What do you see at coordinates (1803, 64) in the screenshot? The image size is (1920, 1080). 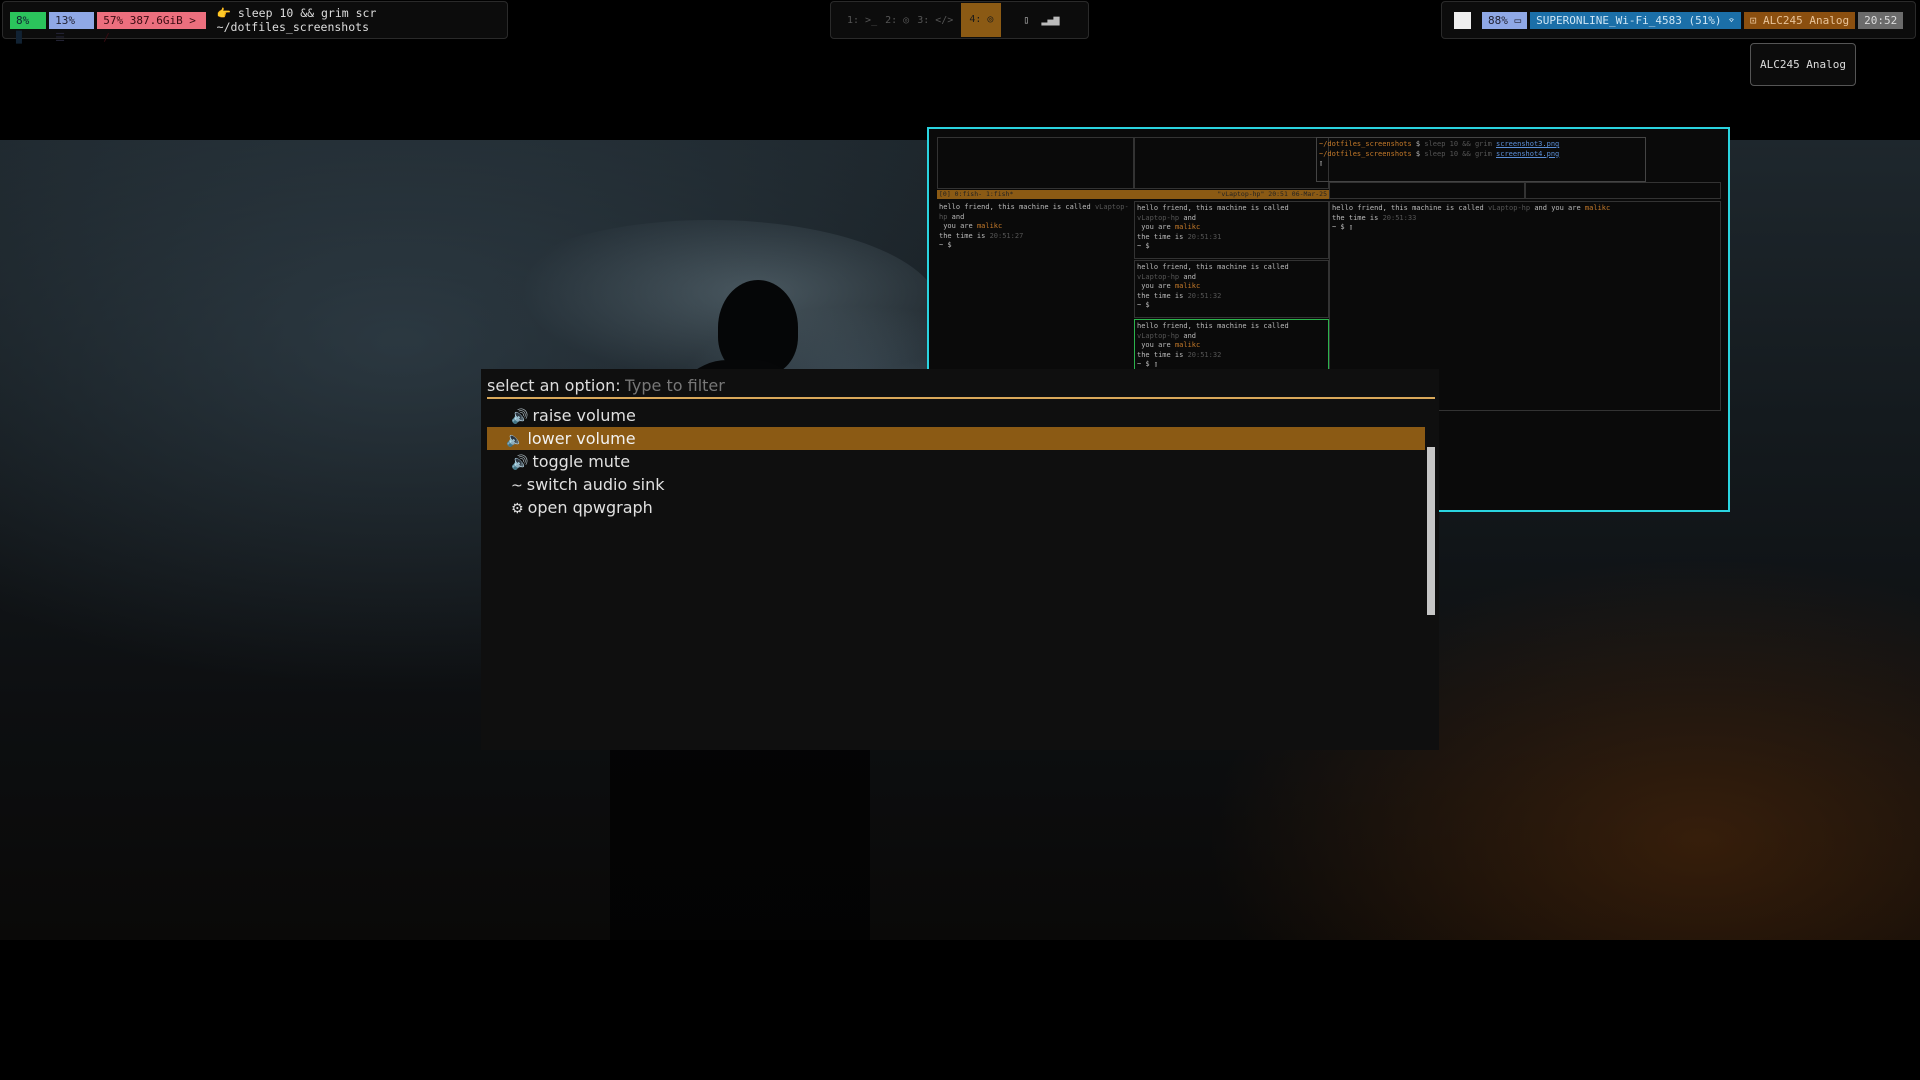 I see `audio-tooltip: ALC245 Analog` at bounding box center [1803, 64].